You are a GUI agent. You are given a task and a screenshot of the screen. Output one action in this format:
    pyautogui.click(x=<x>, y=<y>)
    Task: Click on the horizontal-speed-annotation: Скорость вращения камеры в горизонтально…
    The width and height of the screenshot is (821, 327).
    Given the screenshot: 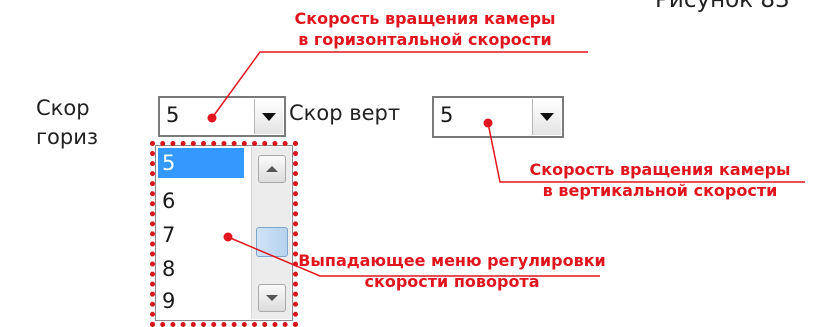 What is the action you would take?
    pyautogui.click(x=425, y=29)
    